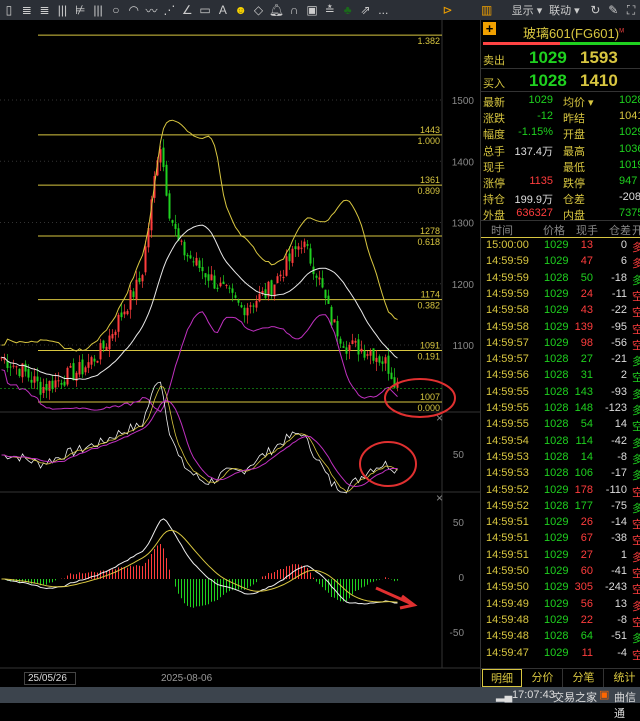 This screenshot has width=640, height=721. What do you see at coordinates (9, 10) in the screenshot?
I see `menu-icon: ▯` at bounding box center [9, 10].